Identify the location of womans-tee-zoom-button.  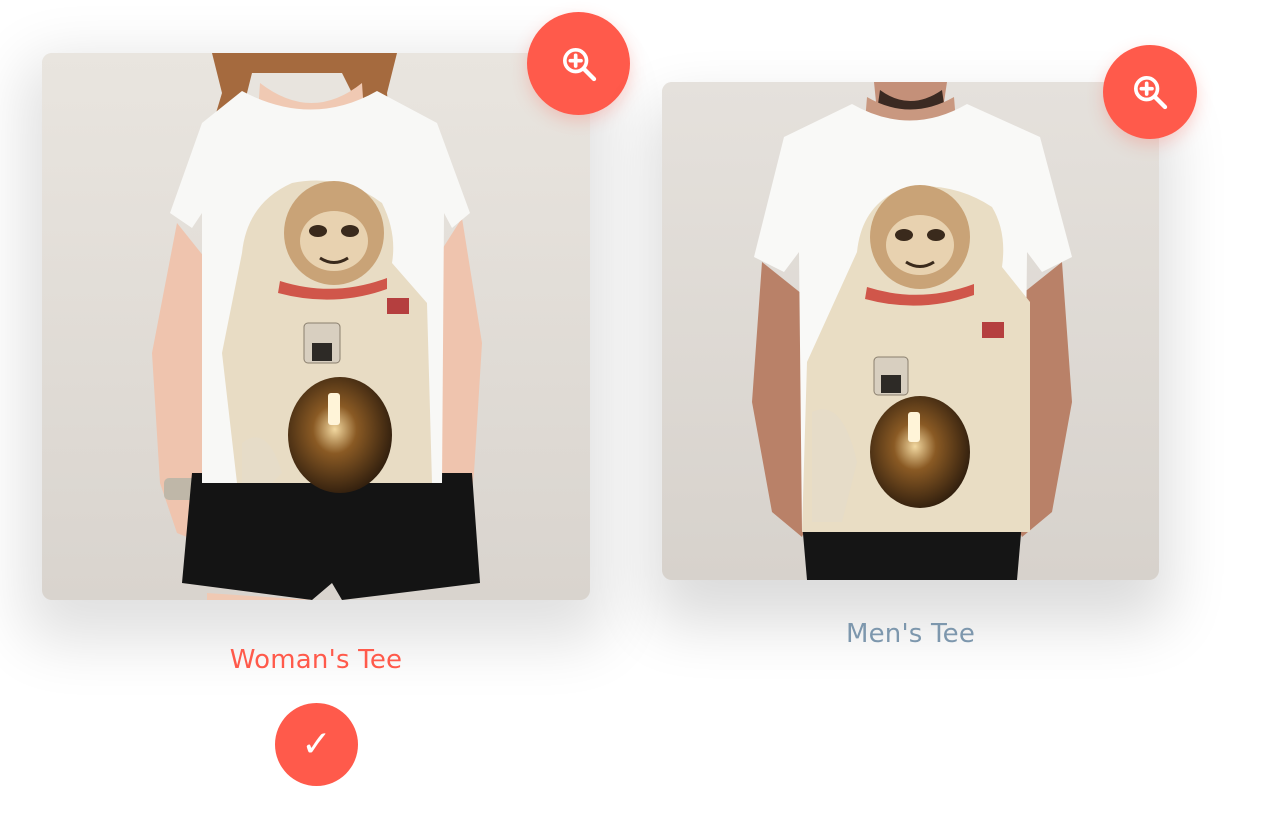
(578, 63).